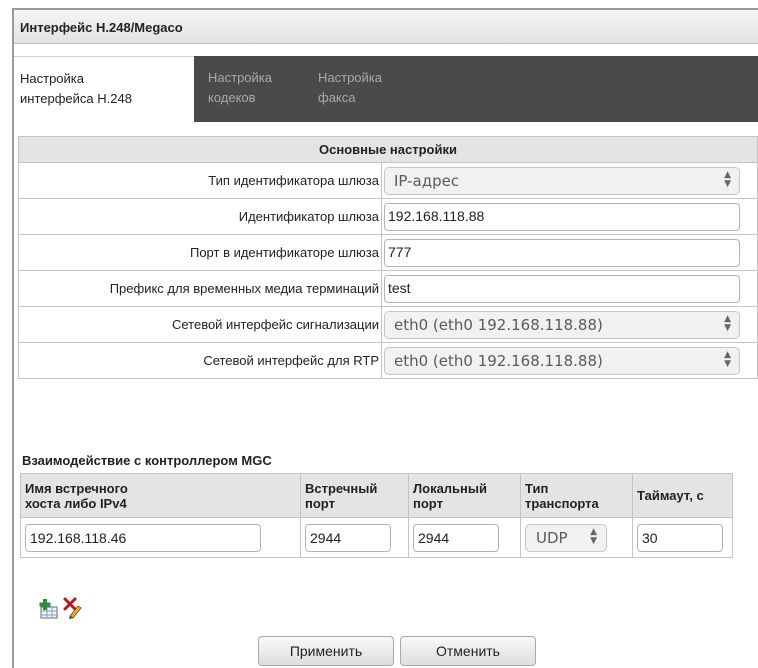 This screenshot has width=758, height=668. Describe the element at coordinates (562, 503) in the screenshot. I see `col-transport-line2: транспорта` at that location.